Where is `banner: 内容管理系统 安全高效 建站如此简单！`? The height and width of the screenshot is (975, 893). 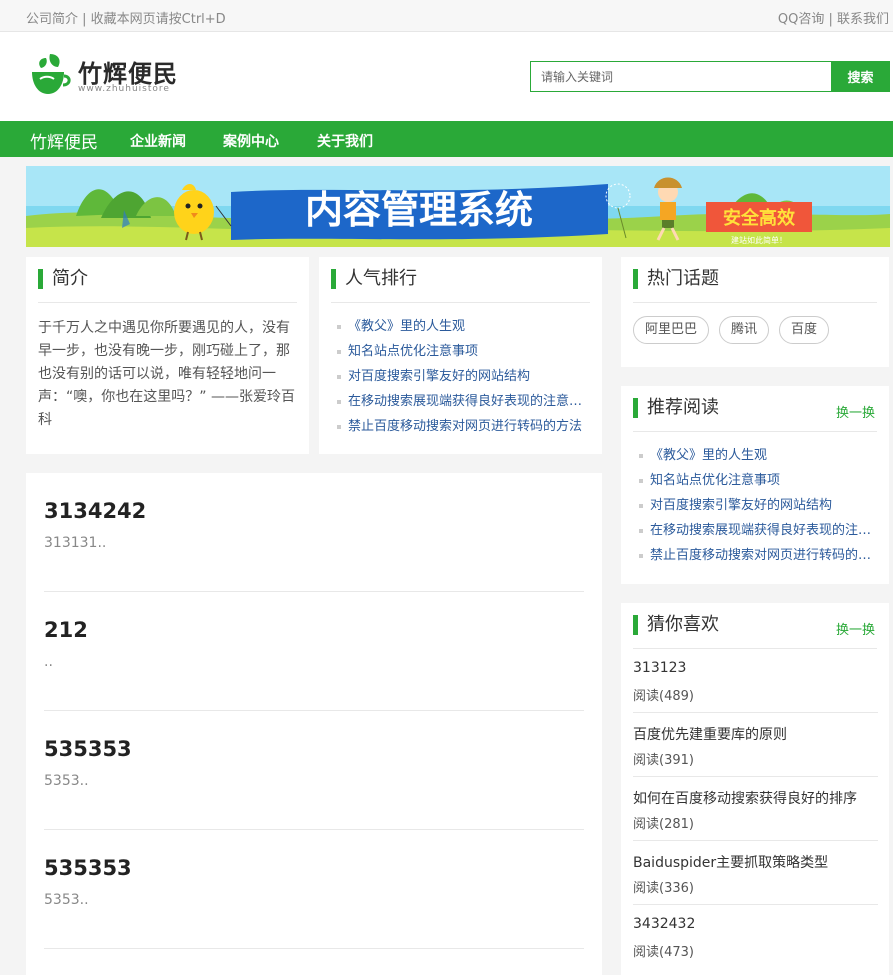
banner: 内容管理系统 安全高效 建站如此简单！ is located at coordinates (458, 206).